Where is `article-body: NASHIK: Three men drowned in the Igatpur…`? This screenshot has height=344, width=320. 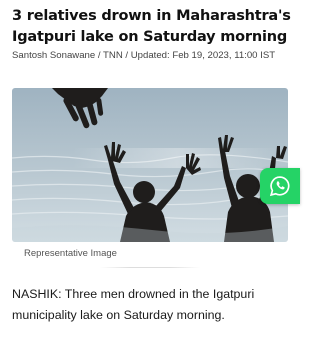 article-body: NASHIK: Three men drowned in the Igatpur… is located at coordinates (133, 304).